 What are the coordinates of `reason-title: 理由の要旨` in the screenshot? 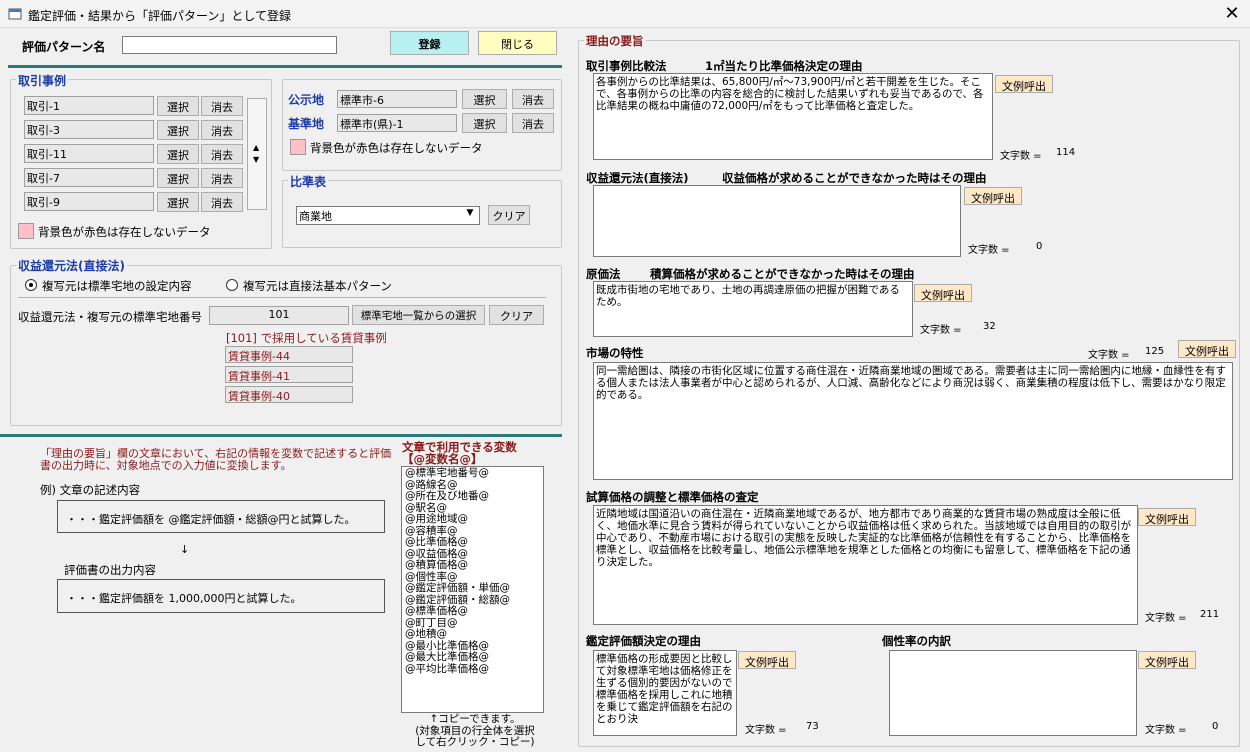 It's located at (615, 41).